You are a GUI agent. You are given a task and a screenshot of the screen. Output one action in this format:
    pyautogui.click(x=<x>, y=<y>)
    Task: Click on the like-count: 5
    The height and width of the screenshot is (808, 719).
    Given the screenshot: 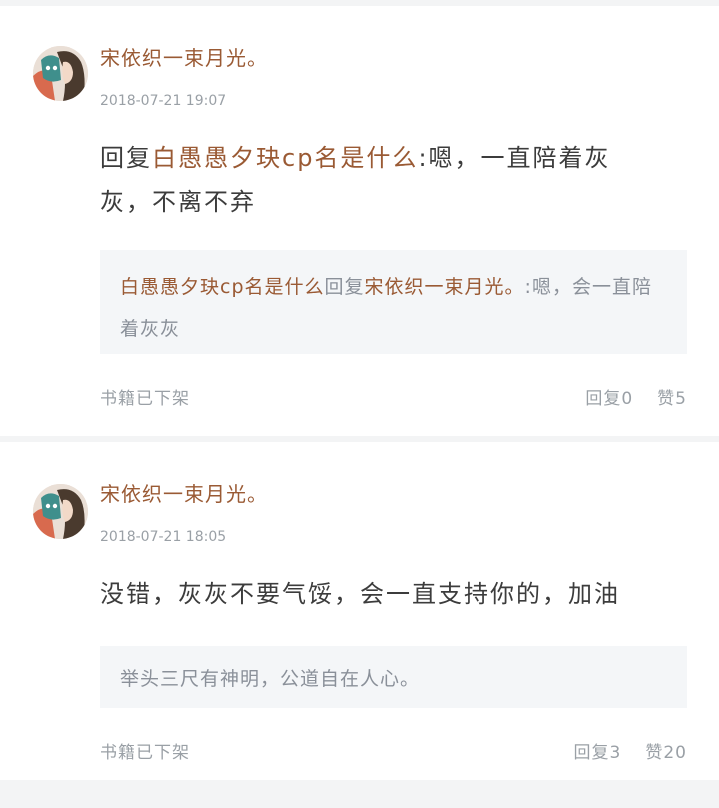 What is the action you would take?
    pyautogui.click(x=681, y=399)
    